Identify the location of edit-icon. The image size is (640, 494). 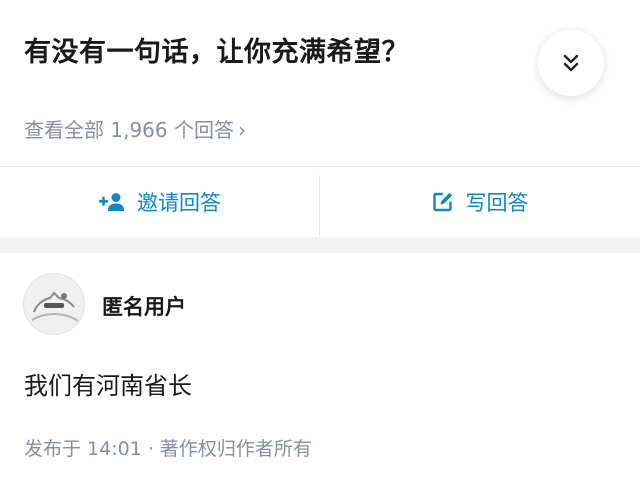
(443, 202).